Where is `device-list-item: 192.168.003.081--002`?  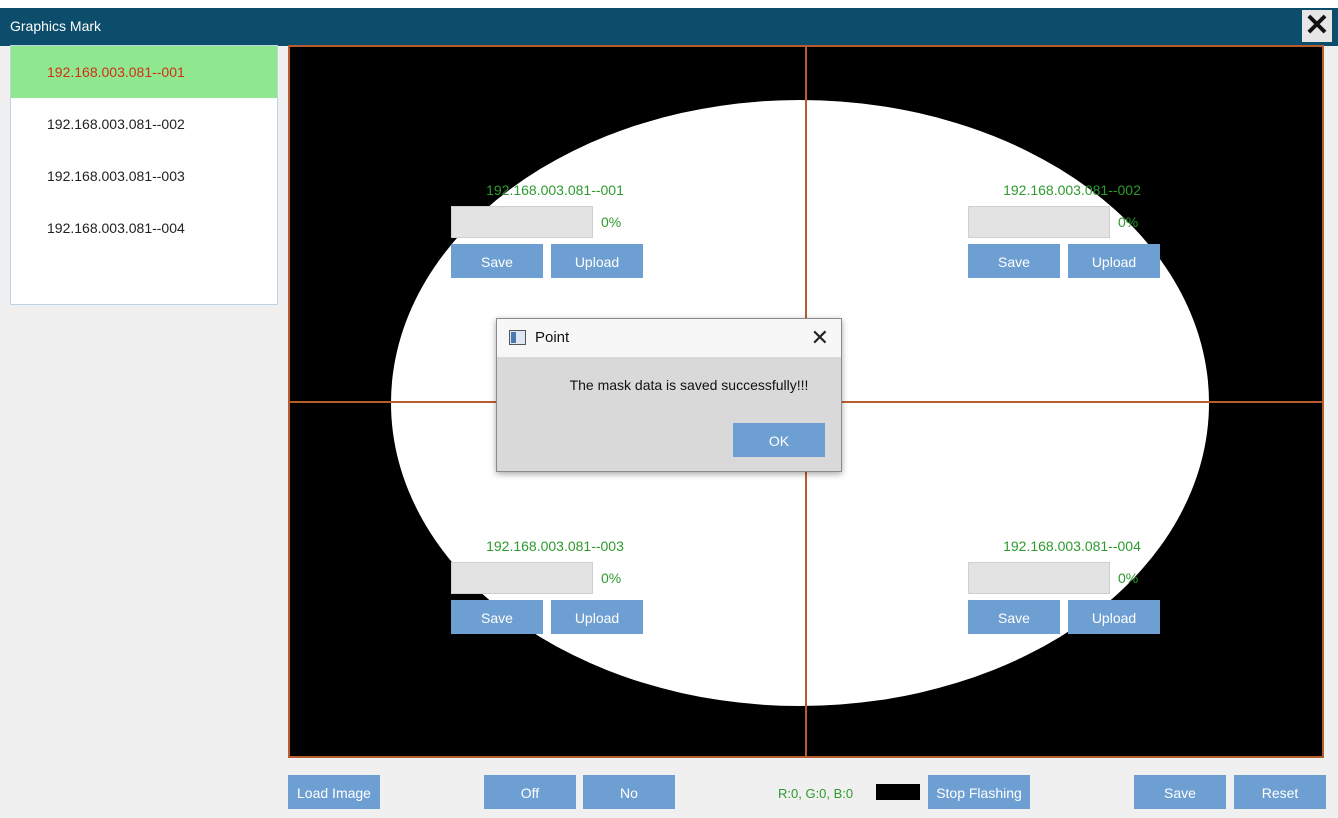 device-list-item: 192.168.003.081--002 is located at coordinates (144, 124).